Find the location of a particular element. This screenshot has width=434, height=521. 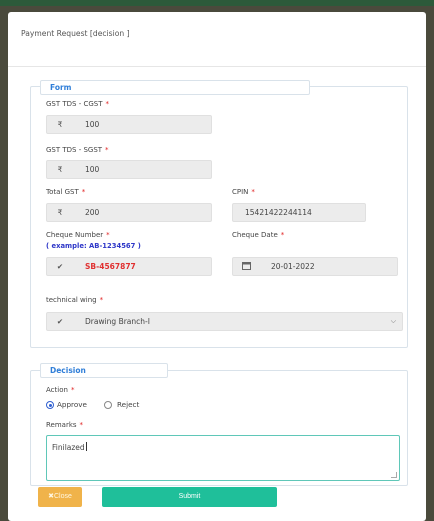

modal-title: Payment Request [decision ] is located at coordinates (75, 33).